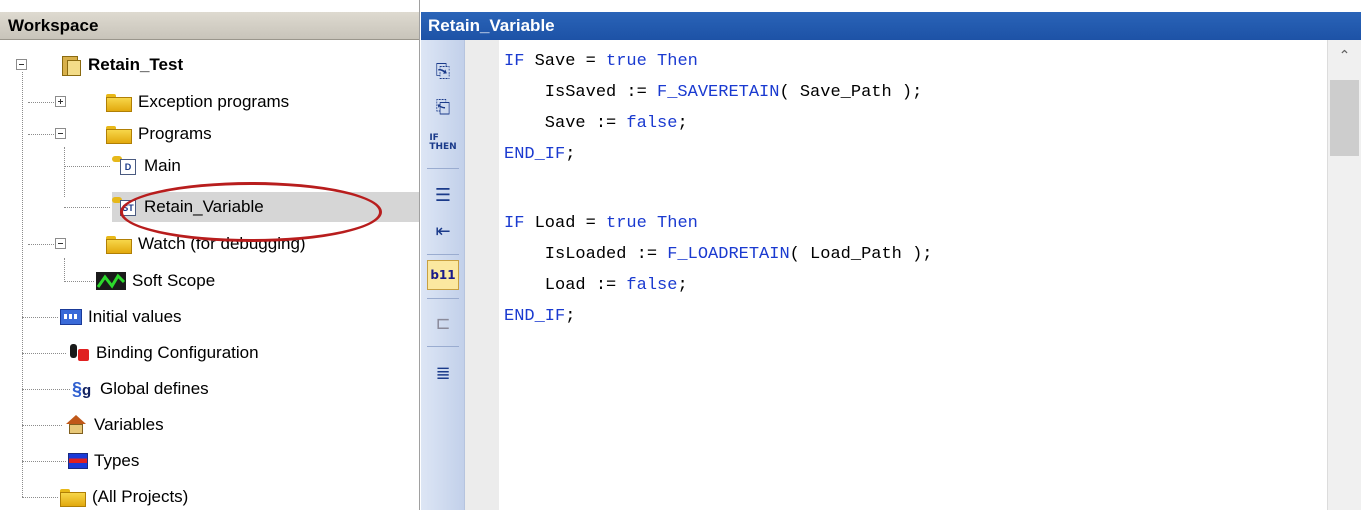 Image resolution: width=1361 pixels, height=510 pixels. What do you see at coordinates (71, 317) in the screenshot?
I see `grid-icon` at bounding box center [71, 317].